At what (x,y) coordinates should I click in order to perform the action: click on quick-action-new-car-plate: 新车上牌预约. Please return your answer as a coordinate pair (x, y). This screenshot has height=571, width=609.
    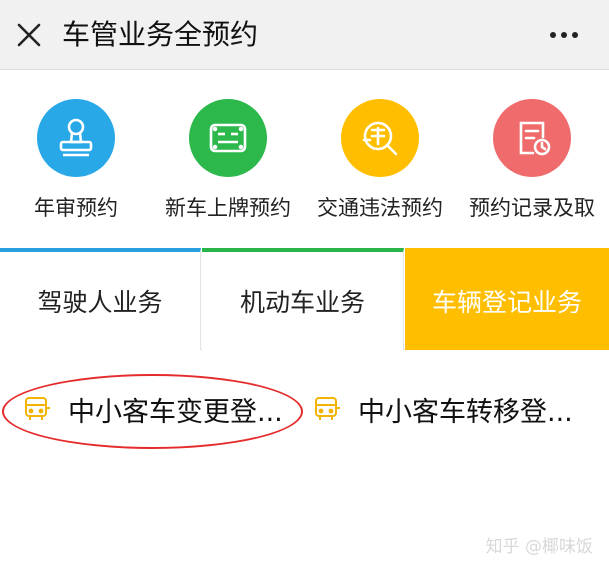
    Looking at the image, I should click on (228, 159).